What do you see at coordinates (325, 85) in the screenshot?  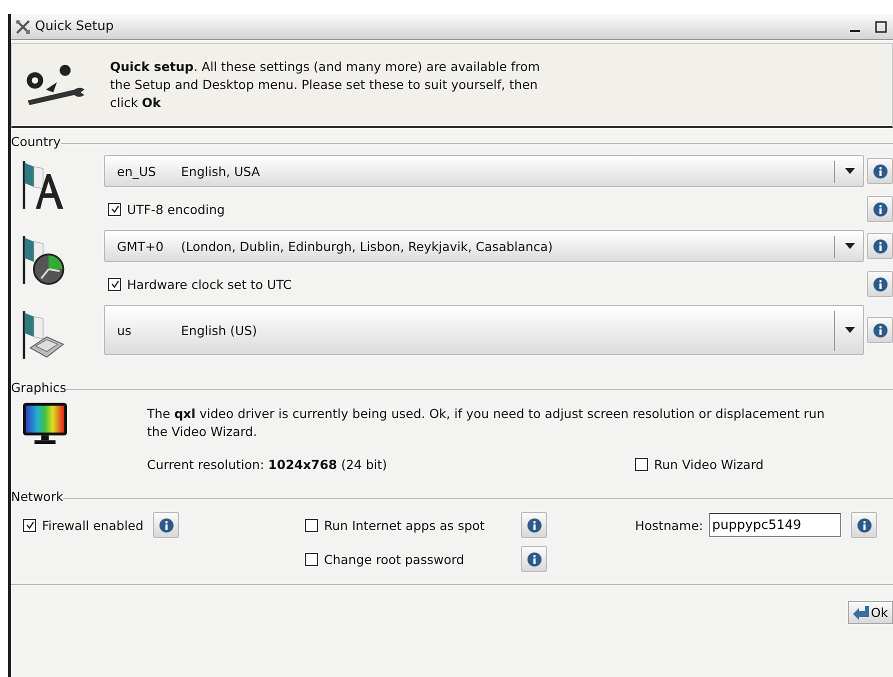 I see `intro-text: Quick setup. All these settings (and many more) are available from the Setup and Desktop menu. Please set these to suit yourself, then click Ok` at bounding box center [325, 85].